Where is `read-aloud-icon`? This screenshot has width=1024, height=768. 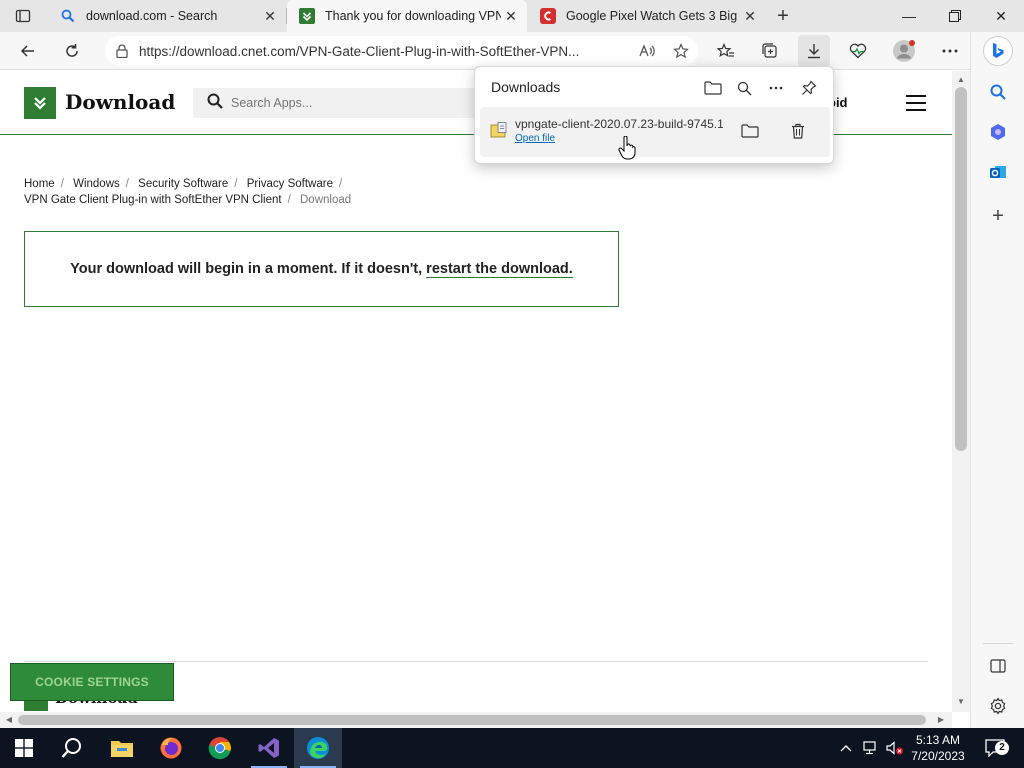 read-aloud-icon is located at coordinates (647, 51).